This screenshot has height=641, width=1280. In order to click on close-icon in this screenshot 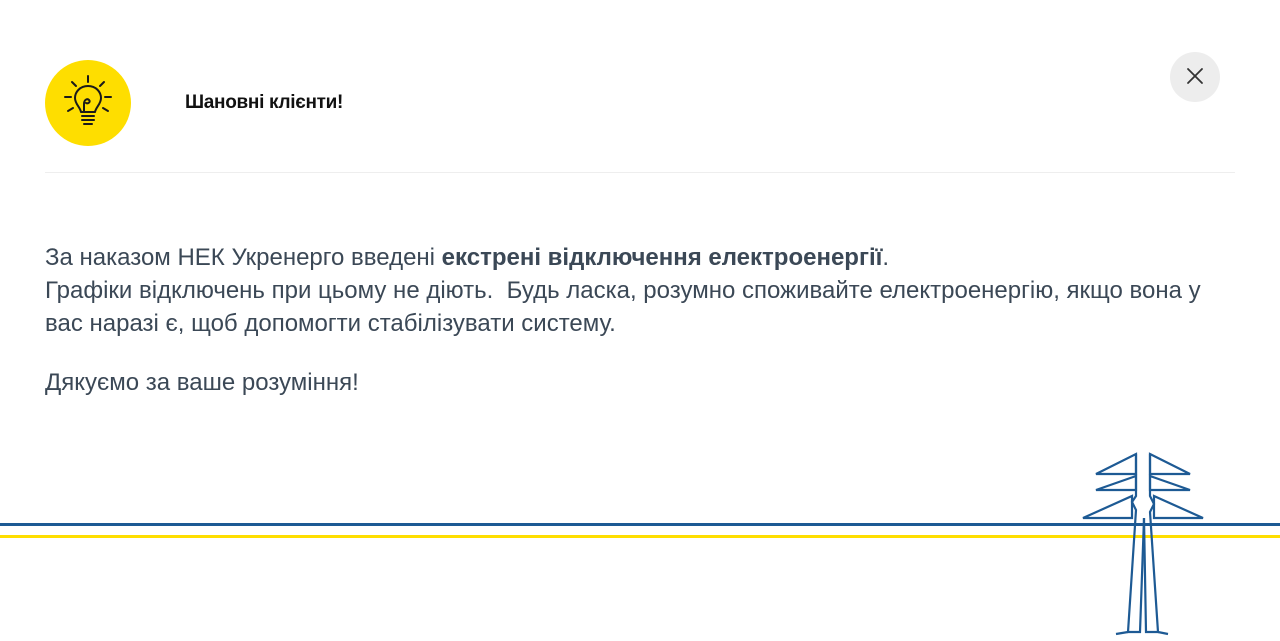, I will do `click(1195, 77)`.